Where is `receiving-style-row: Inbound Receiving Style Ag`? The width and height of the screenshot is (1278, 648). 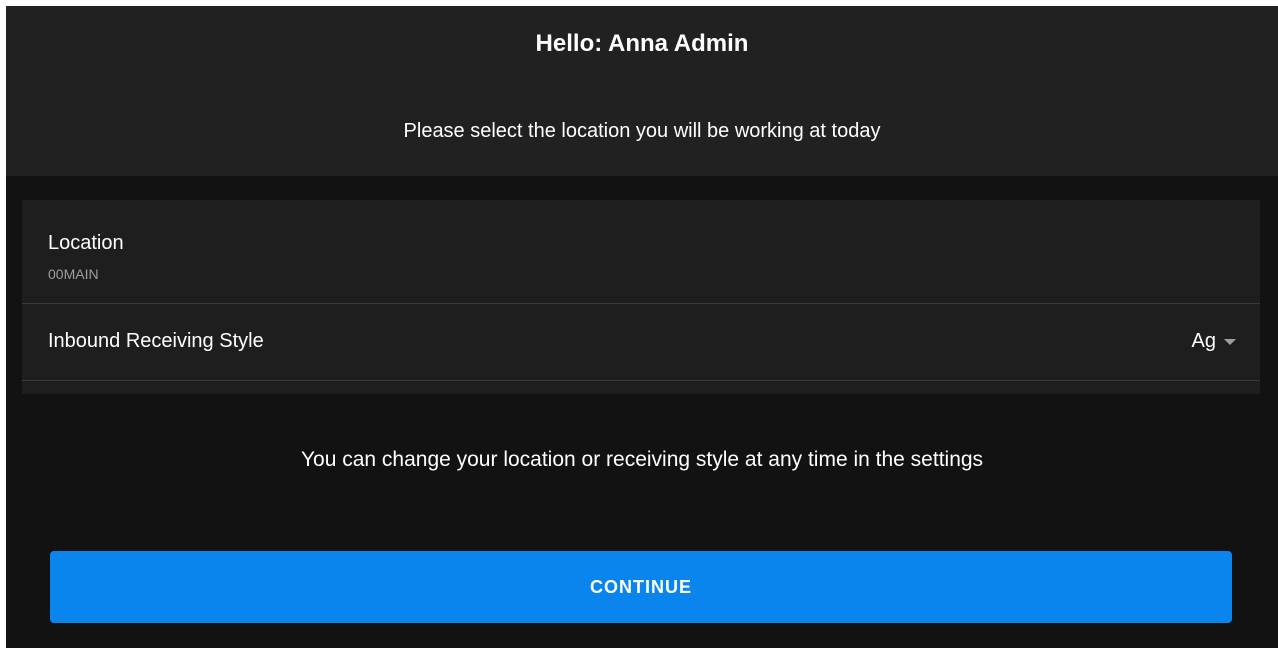 receiving-style-row: Inbound Receiving Style Ag is located at coordinates (641, 342).